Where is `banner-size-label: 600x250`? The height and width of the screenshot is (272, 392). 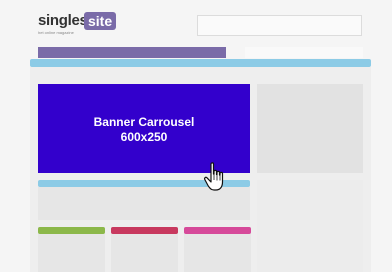
banner-size-label: 600x250 is located at coordinates (144, 137).